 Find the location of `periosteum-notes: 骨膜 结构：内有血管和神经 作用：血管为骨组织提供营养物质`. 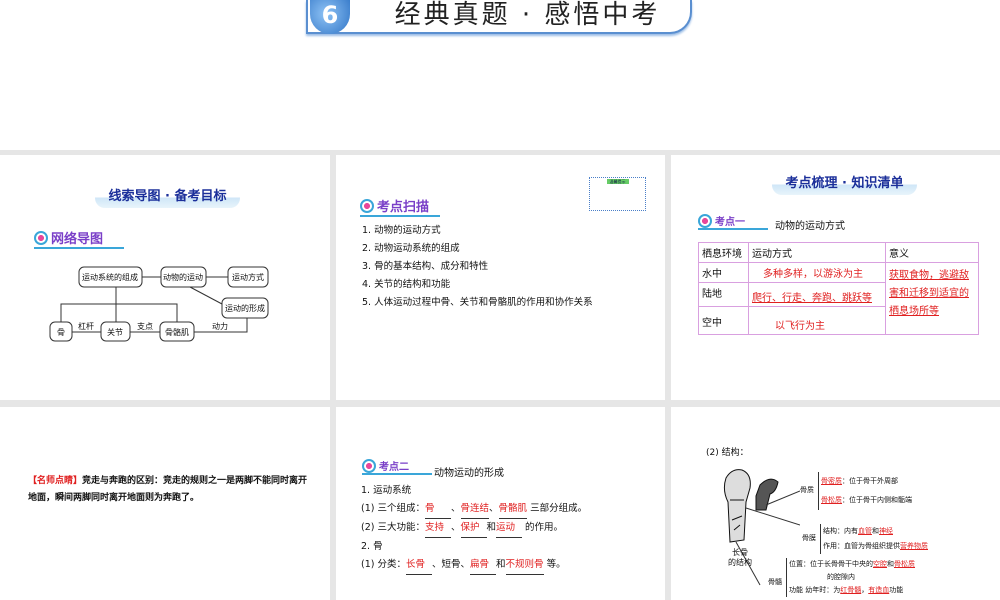

periosteum-notes: 骨膜 结构：内有血管和神经 作用：血管为骨组织提供营养物质 is located at coordinates (896, 539).